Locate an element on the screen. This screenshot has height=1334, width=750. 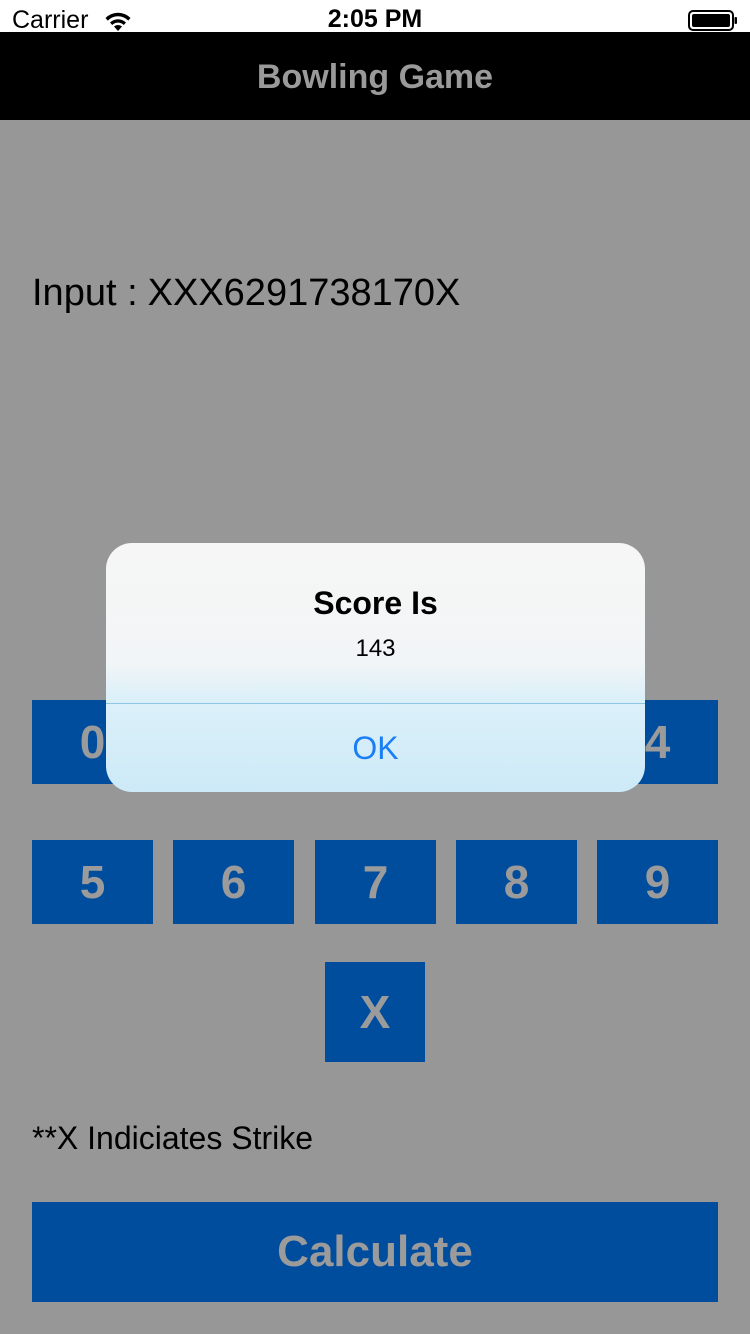
page-title: Bowling Game is located at coordinates (375, 77).